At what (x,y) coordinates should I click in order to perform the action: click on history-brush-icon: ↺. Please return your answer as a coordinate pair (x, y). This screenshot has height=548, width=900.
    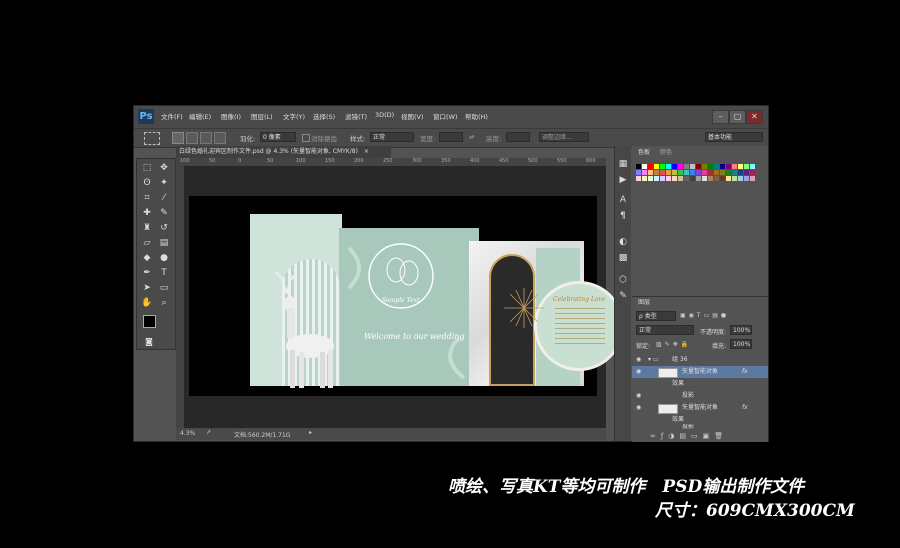
    Looking at the image, I should click on (164, 228).